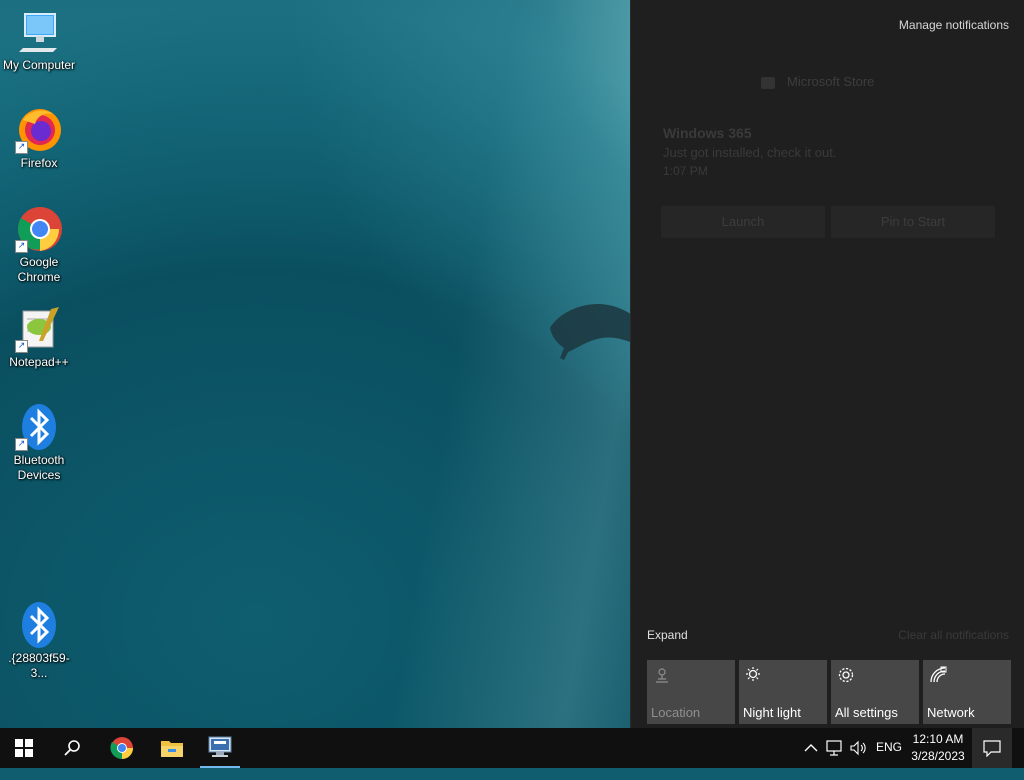 This screenshot has width=1024, height=780. Describe the element at coordinates (685, 171) in the screenshot. I see `notification-time: 1:07 PM` at that location.